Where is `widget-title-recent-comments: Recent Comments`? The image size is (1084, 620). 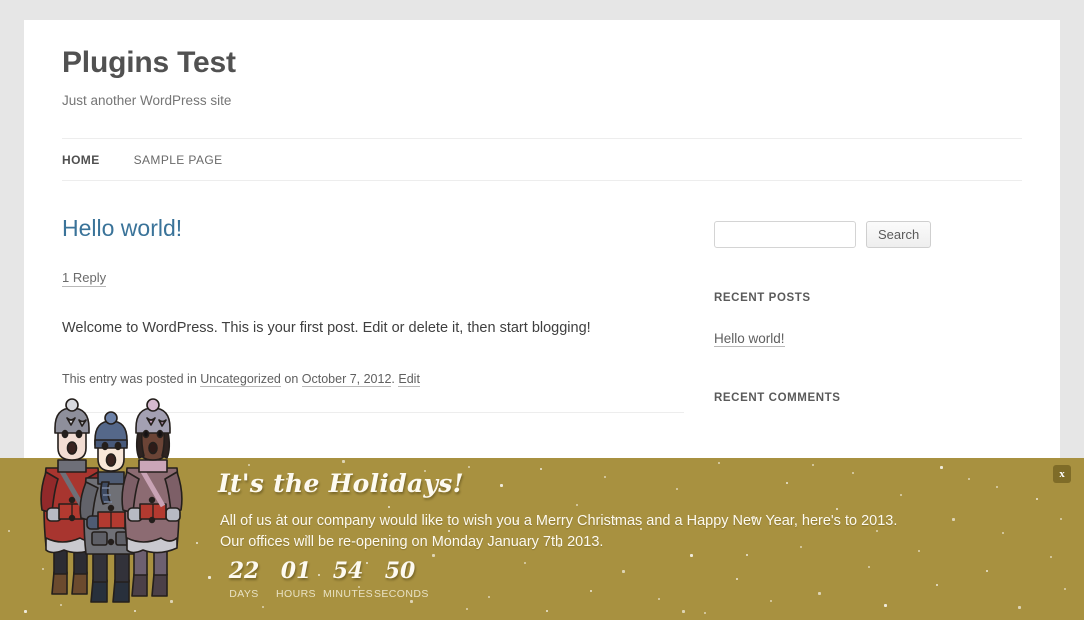
widget-title-recent-comments: Recent Comments is located at coordinates (777, 398).